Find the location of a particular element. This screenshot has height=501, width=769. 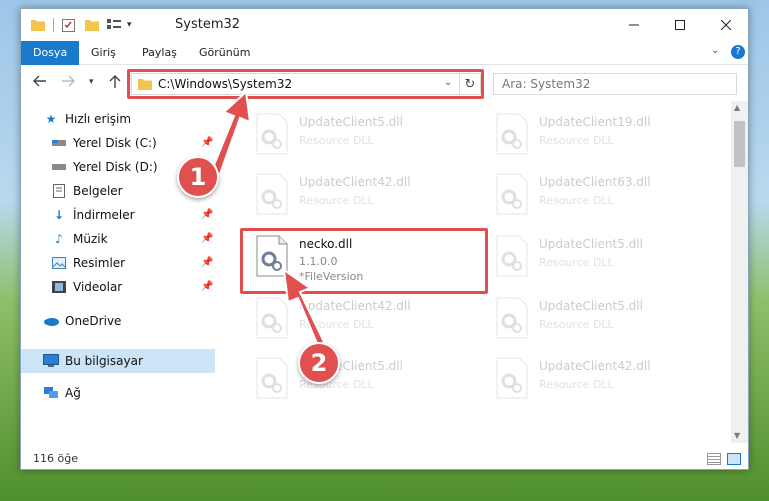

new-folder-icon is located at coordinates (92, 25).